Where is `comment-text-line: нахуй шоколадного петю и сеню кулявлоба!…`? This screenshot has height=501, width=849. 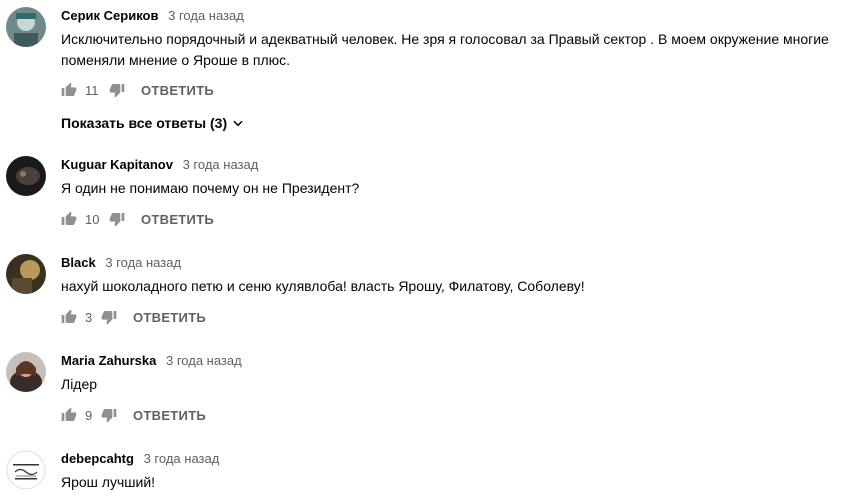
comment-text-line: нахуй шоколадного петю и сеню кулявлоба!… is located at coordinates (323, 286).